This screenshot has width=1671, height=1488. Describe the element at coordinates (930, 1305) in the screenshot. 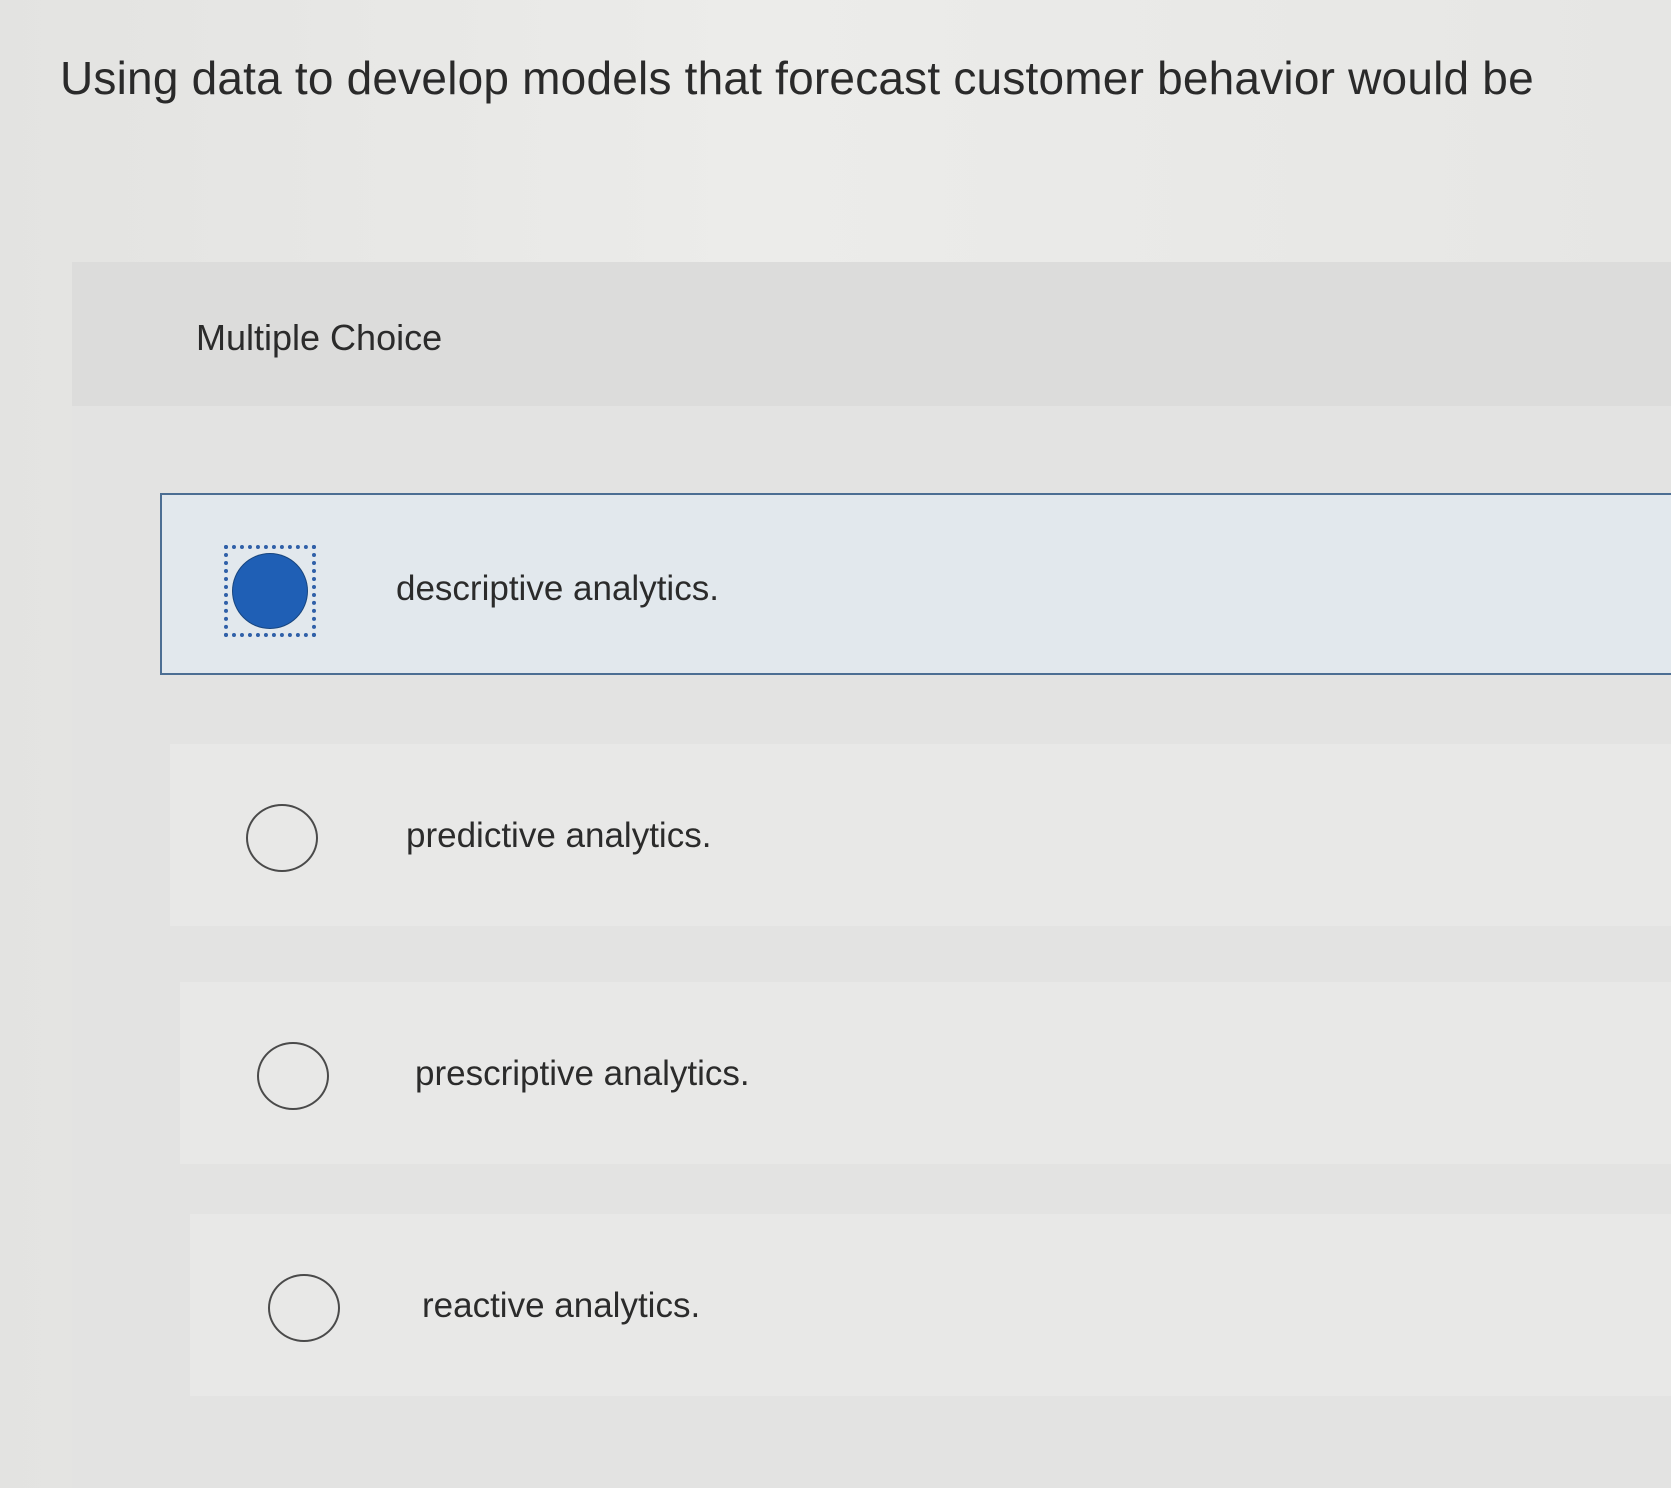

I see `choice-option-reactive: reactive analytics.` at that location.